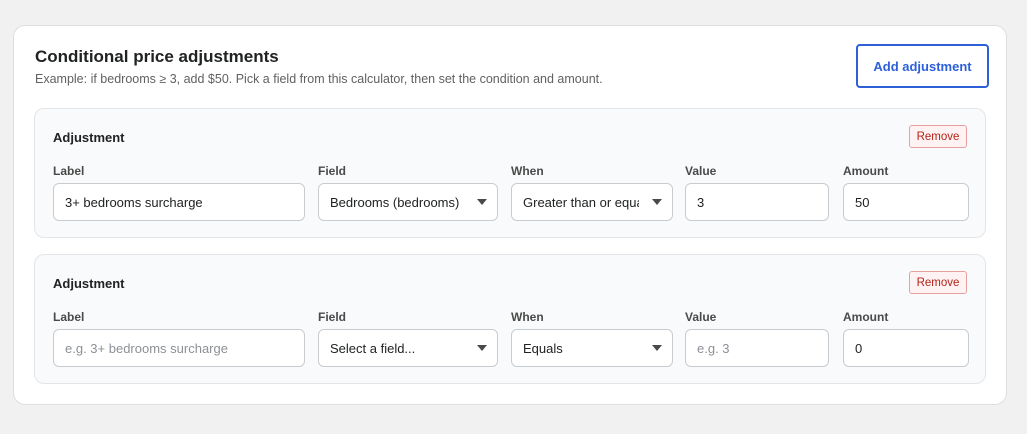 The height and width of the screenshot is (434, 1027). I want to click on field-select-value: Bedrooms (bedrooms), so click(395, 202).